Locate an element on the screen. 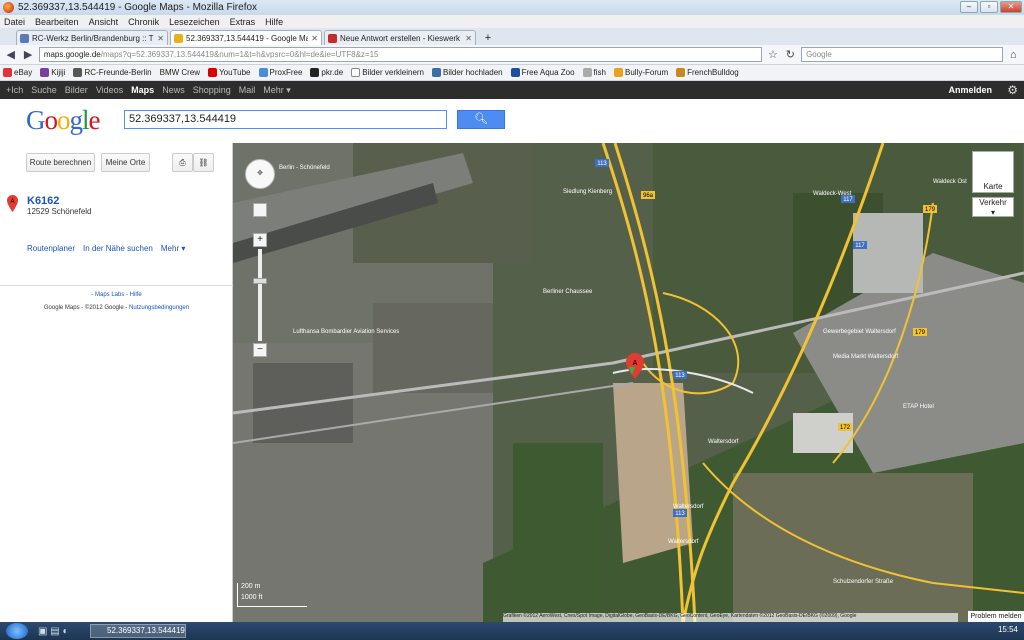 This screenshot has width=1024, height=640. menu-datei: Datei is located at coordinates (14, 22).